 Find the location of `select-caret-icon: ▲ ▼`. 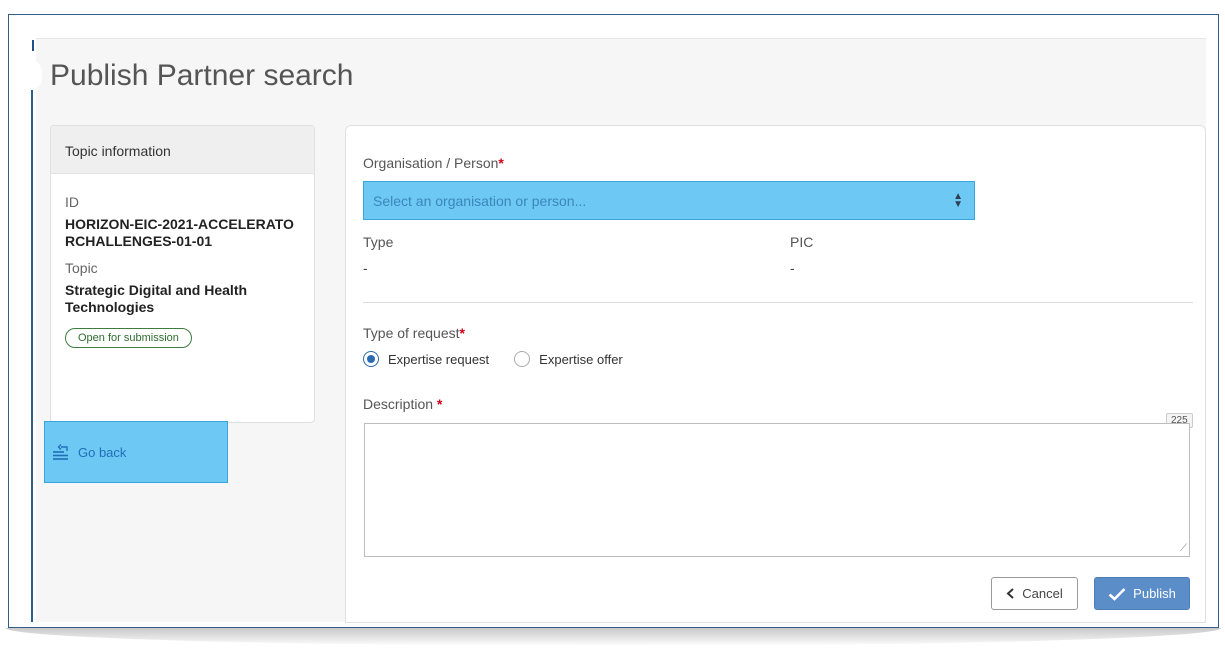

select-caret-icon: ▲ ▼ is located at coordinates (958, 200).